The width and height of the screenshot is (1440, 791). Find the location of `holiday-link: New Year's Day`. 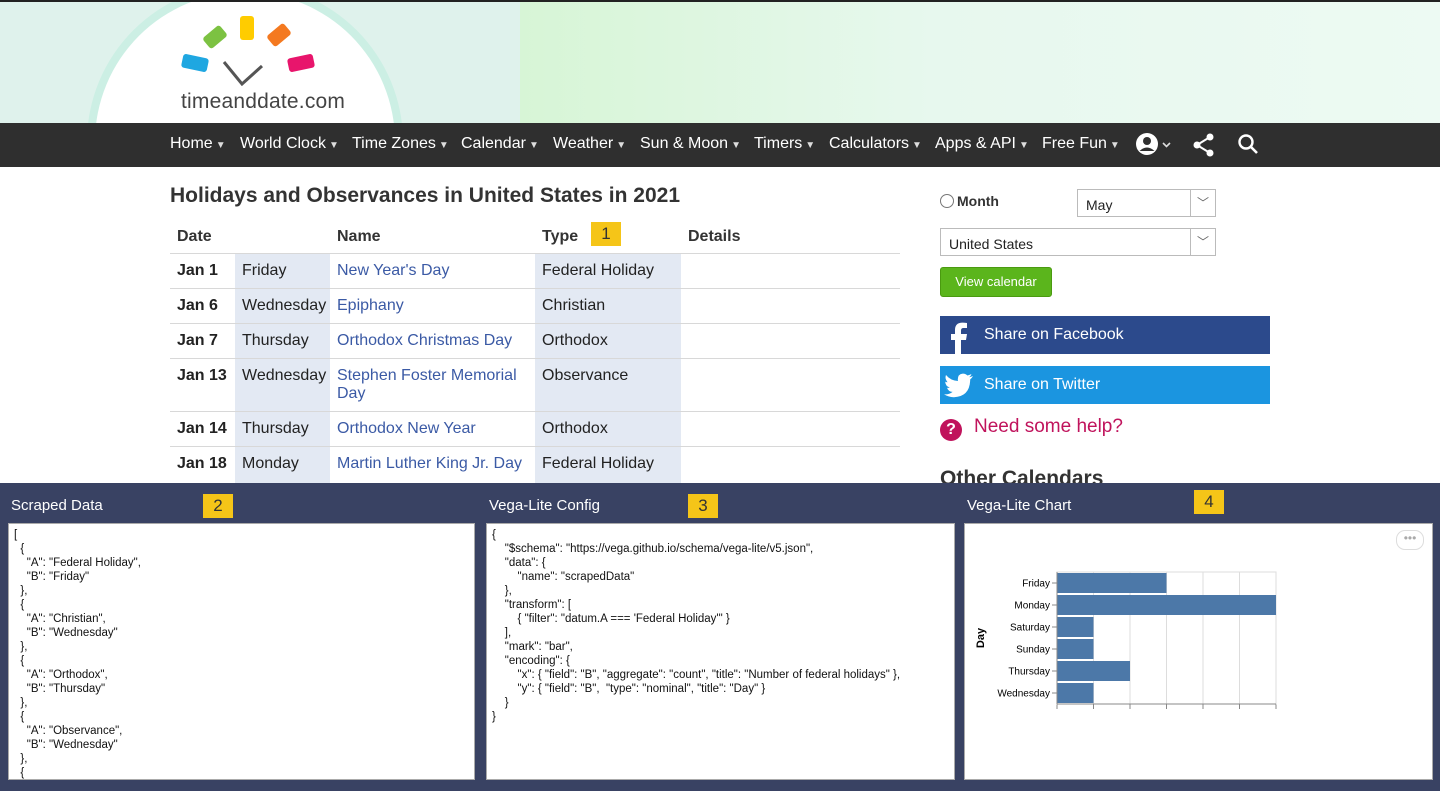

holiday-link: New Year's Day is located at coordinates (432, 271).